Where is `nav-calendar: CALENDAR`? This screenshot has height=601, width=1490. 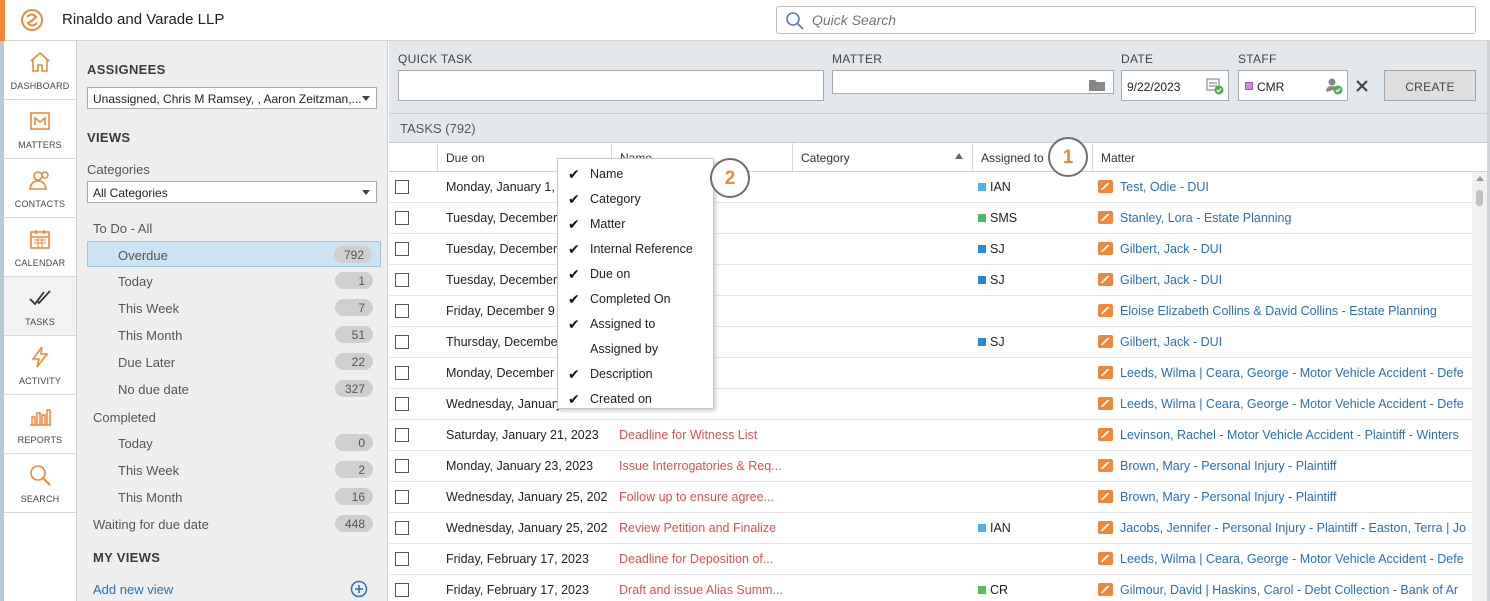
nav-calendar: CALENDAR is located at coordinates (40, 247).